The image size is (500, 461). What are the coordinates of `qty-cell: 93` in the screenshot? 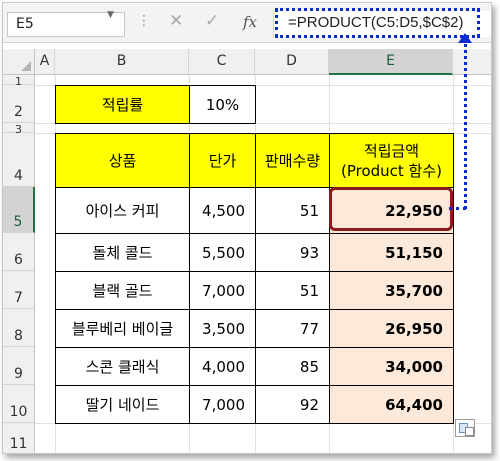 It's located at (292, 252).